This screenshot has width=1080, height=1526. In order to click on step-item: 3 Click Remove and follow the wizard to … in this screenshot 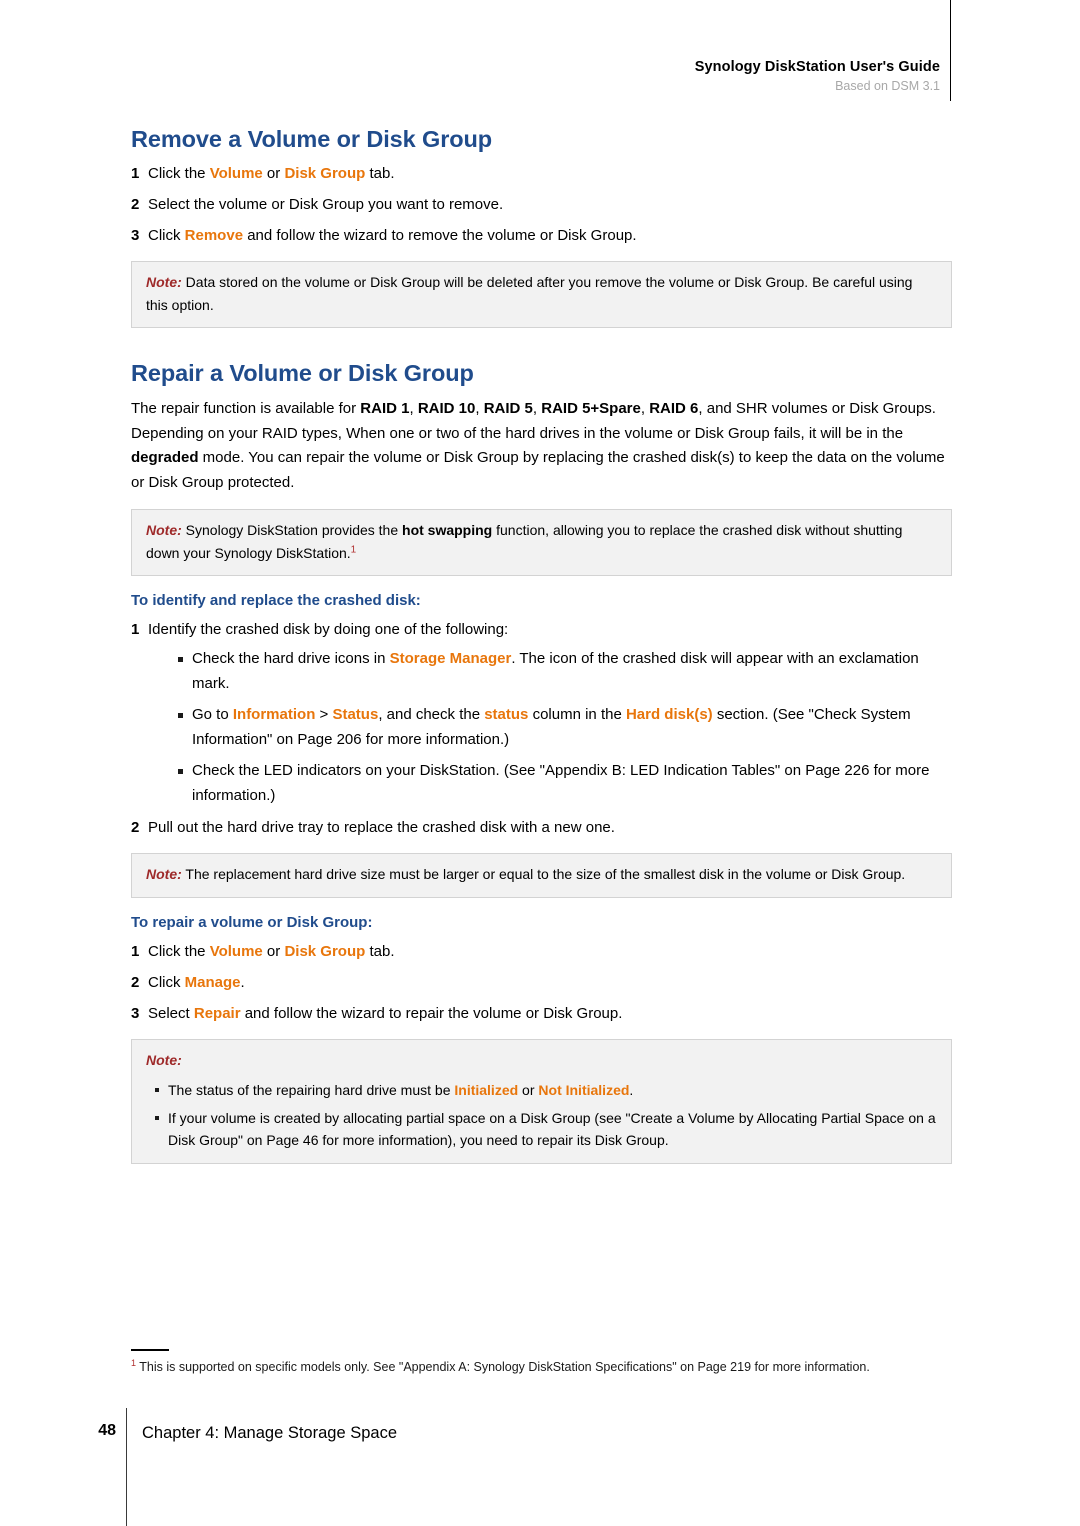, I will do `click(541, 236)`.